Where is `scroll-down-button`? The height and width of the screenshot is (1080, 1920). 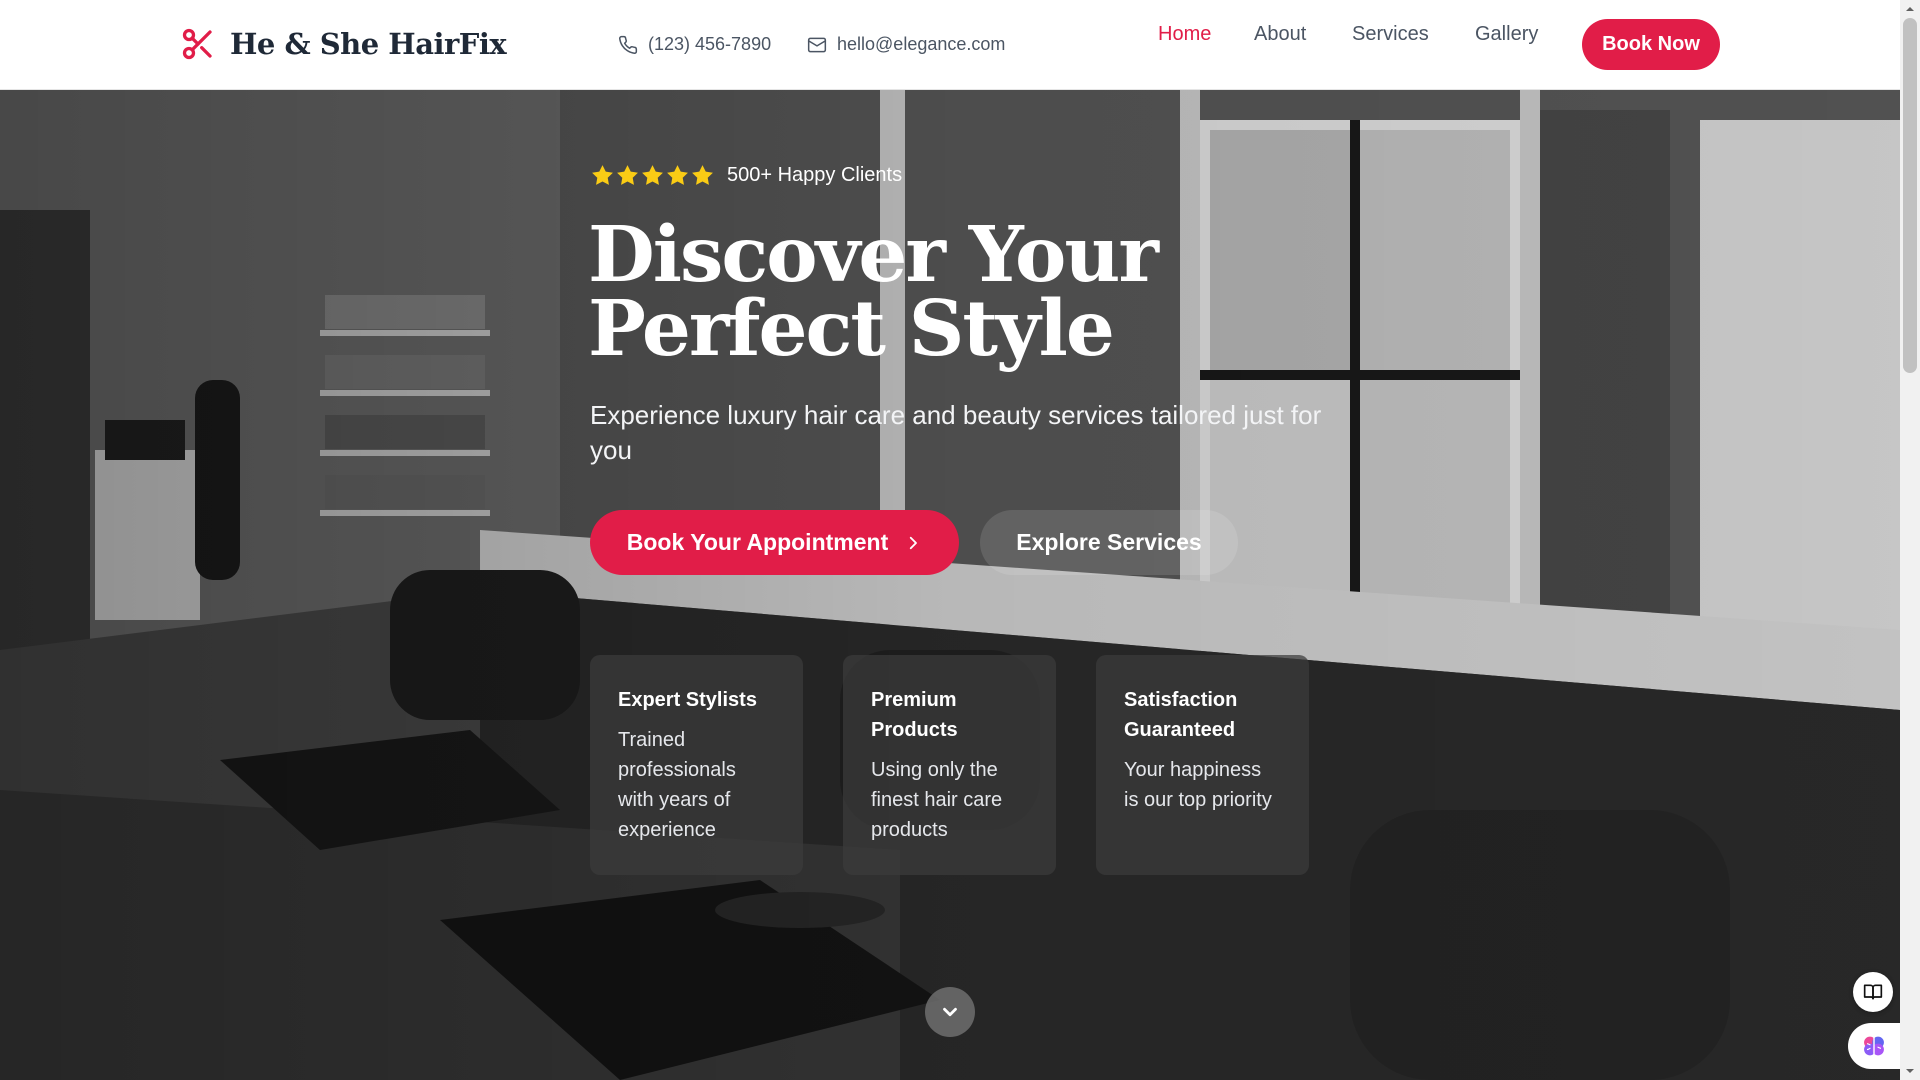 scroll-down-button is located at coordinates (950, 1012).